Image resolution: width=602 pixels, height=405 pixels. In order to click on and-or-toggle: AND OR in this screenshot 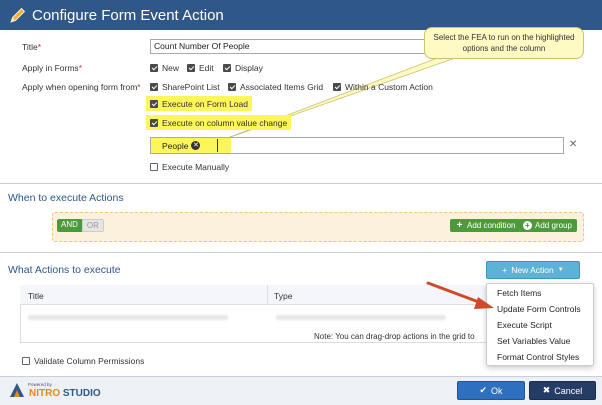, I will do `click(80, 225)`.